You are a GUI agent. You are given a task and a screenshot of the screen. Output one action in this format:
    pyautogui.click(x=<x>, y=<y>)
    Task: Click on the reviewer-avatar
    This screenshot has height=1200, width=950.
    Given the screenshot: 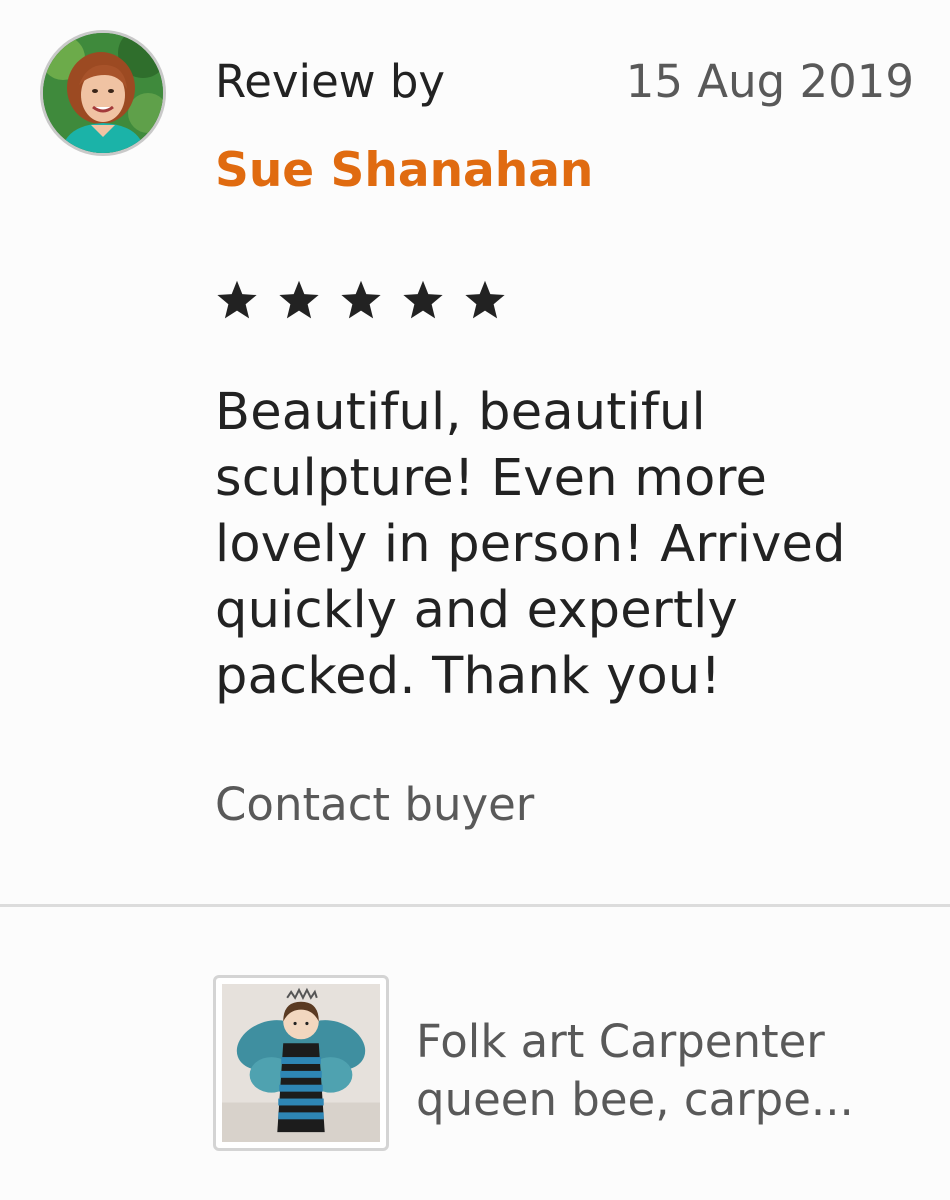 What is the action you would take?
    pyautogui.click(x=103, y=93)
    